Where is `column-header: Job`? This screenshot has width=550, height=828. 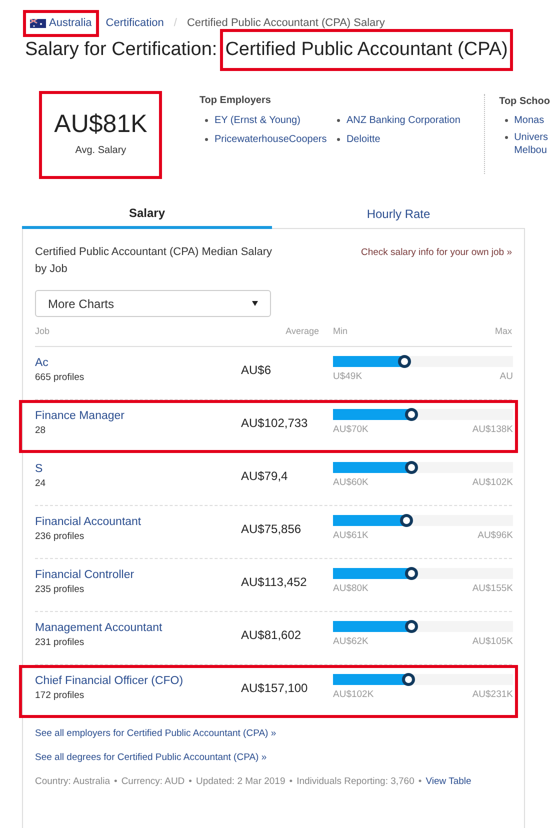 column-header: Job is located at coordinates (43, 331).